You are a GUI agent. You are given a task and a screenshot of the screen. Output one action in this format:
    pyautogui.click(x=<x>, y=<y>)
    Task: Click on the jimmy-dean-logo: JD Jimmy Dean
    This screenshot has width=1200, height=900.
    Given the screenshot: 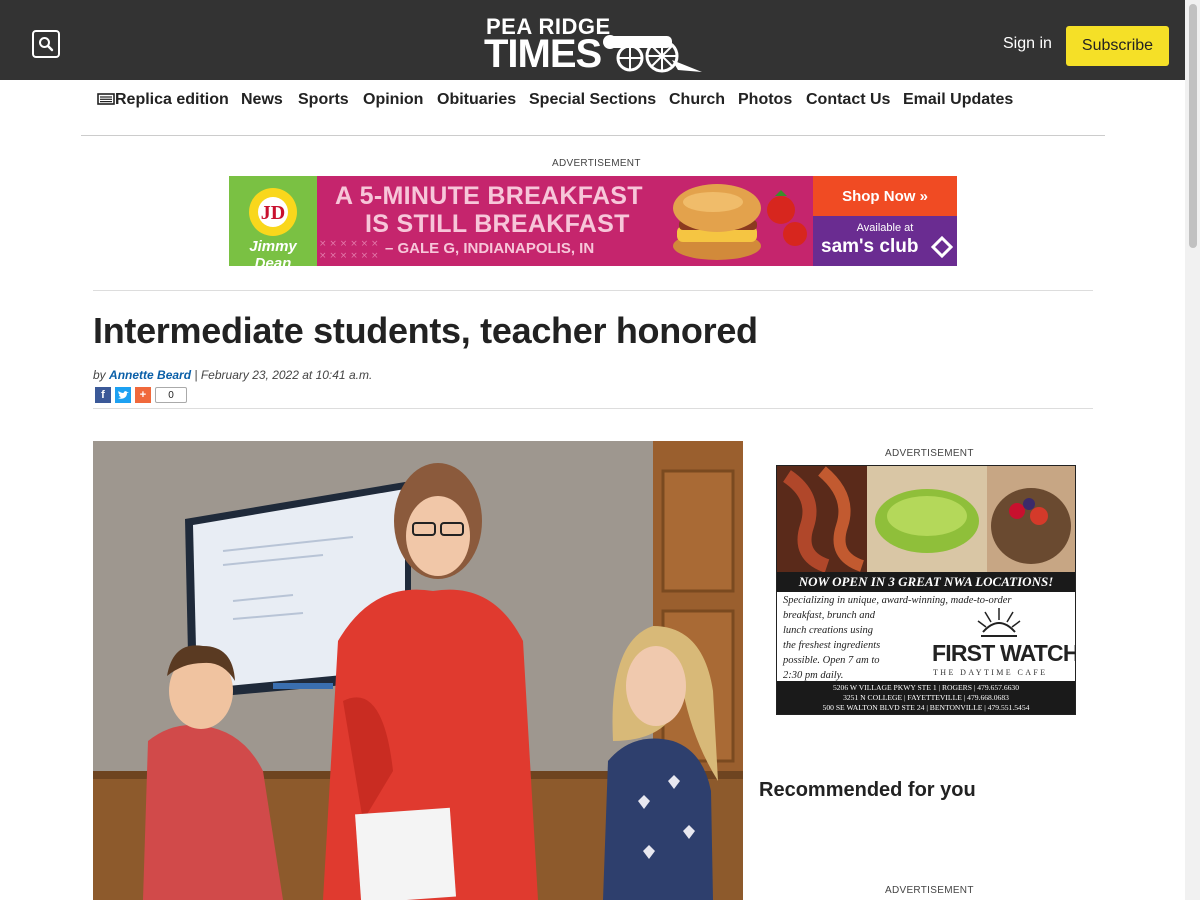 What is the action you would take?
    pyautogui.click(x=273, y=221)
    